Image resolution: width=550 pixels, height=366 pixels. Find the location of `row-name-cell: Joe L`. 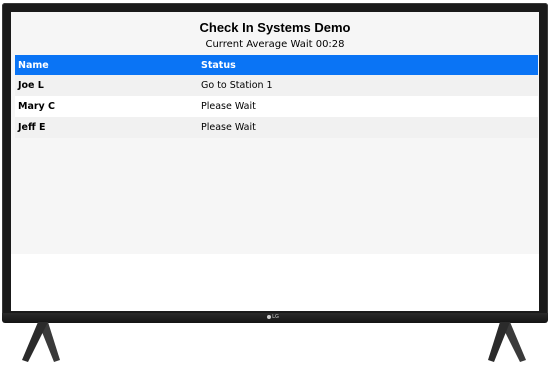

row-name-cell: Joe L is located at coordinates (31, 85).